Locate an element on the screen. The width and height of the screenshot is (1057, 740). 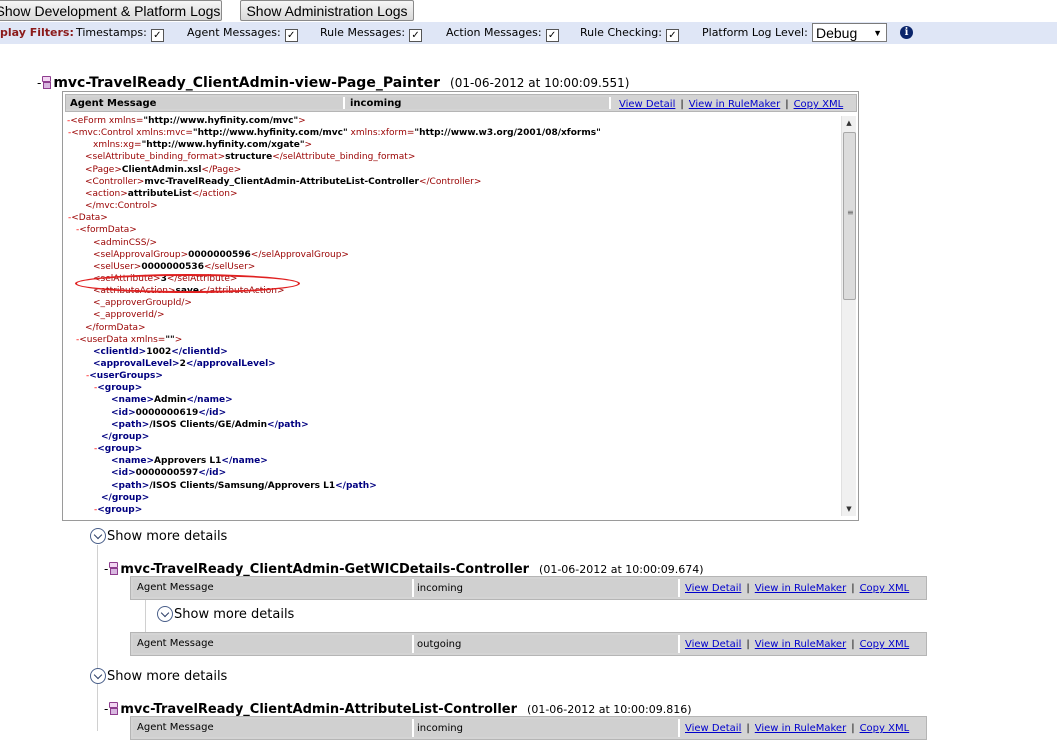
xml-line: <clientId>1002</clientId> is located at coordinates (160, 352).